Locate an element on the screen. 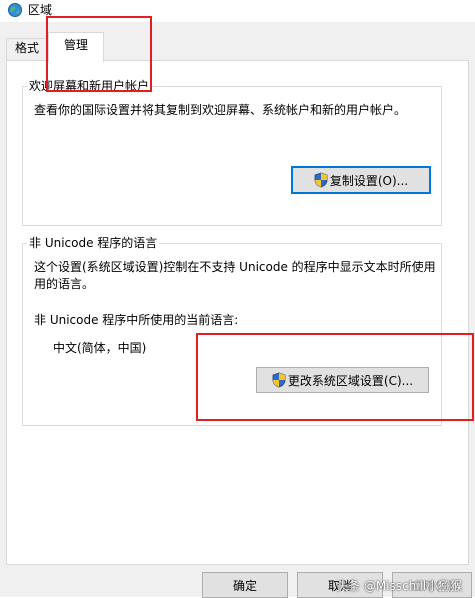  title-bar: 区域 is located at coordinates (237, 11).